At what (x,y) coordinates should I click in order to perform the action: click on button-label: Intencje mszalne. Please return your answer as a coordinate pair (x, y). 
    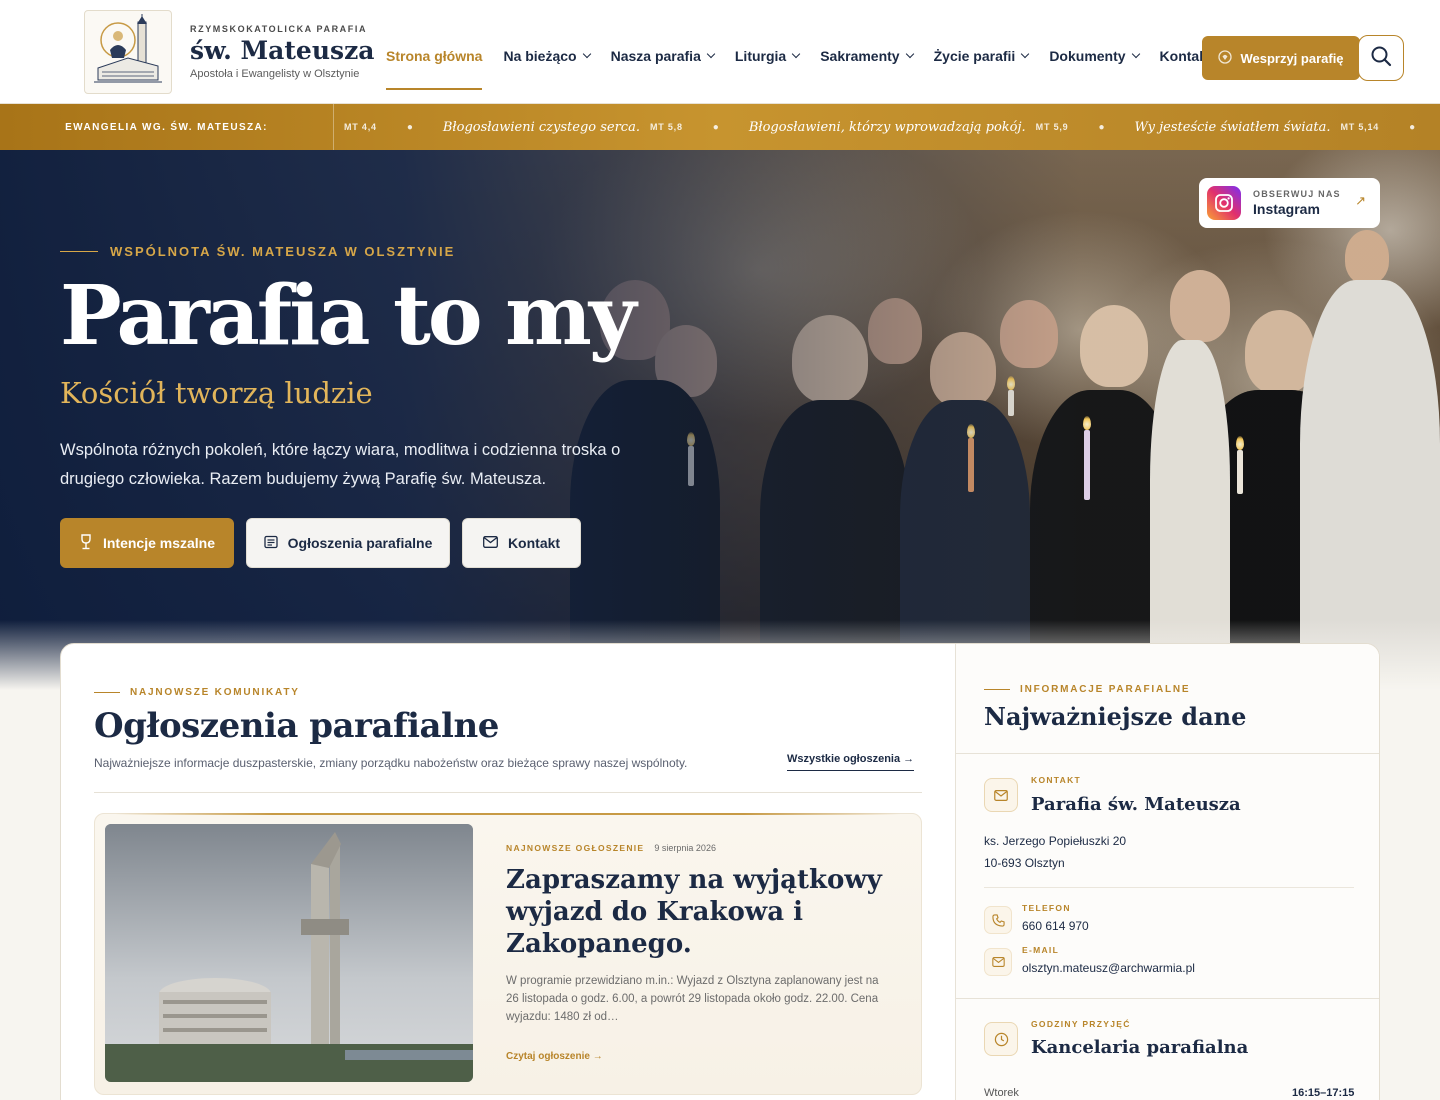
    Looking at the image, I should click on (159, 543).